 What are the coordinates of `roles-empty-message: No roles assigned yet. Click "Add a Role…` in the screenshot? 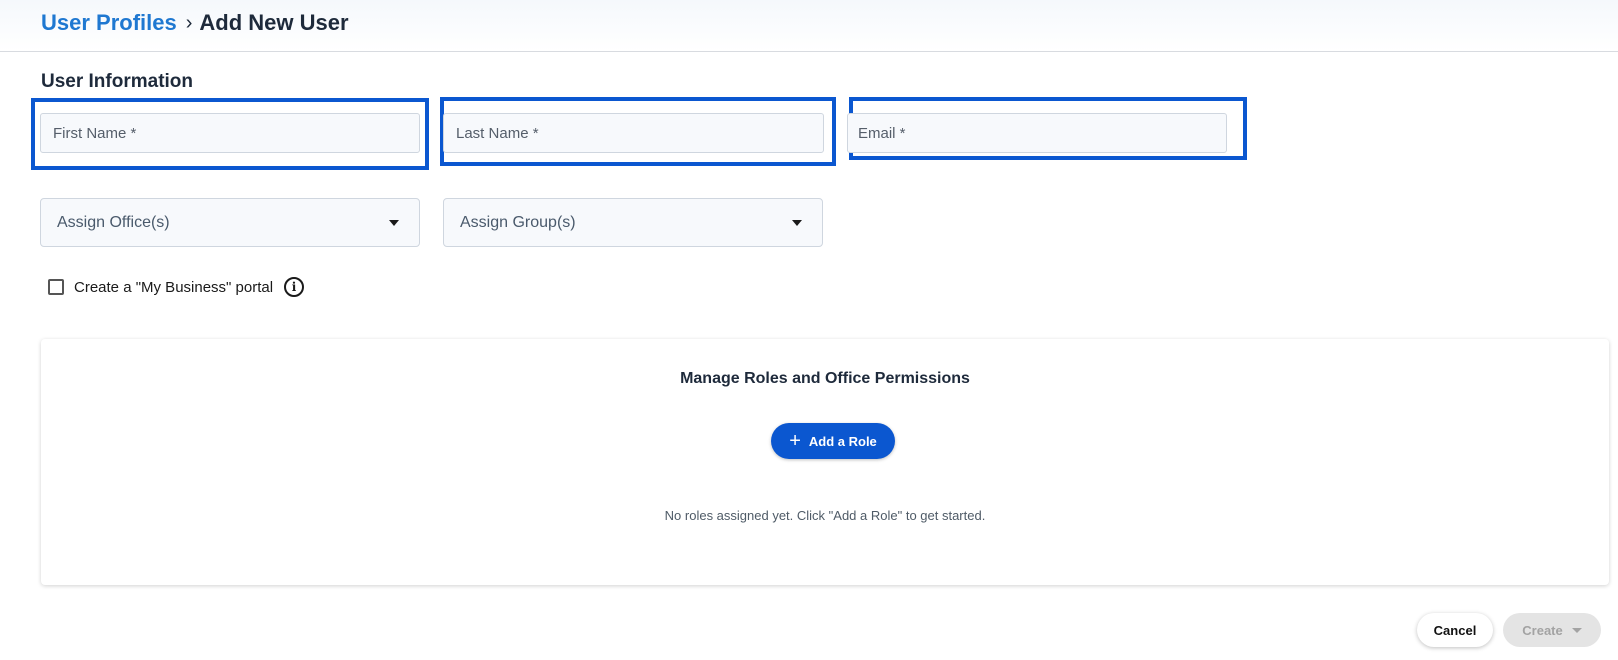 It's located at (825, 515).